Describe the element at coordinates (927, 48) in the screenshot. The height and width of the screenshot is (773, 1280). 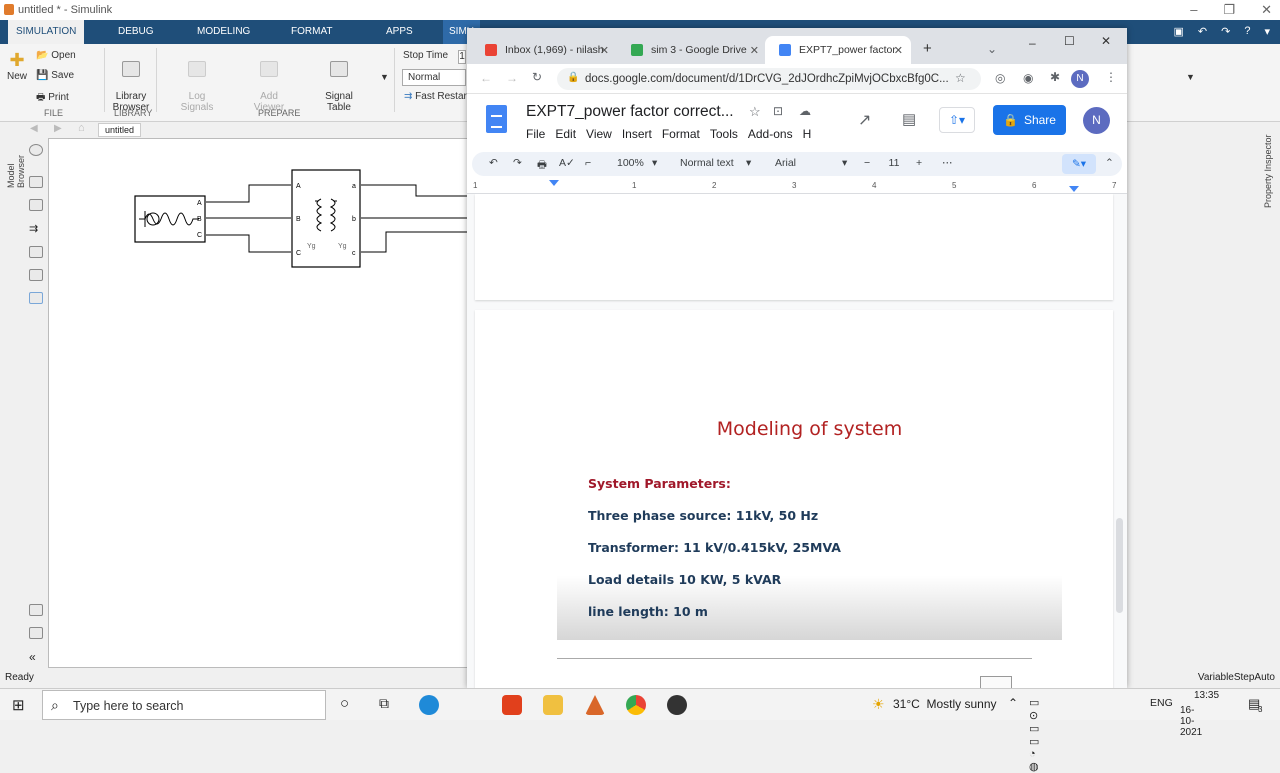
I see `new-tab-button: +` at that location.